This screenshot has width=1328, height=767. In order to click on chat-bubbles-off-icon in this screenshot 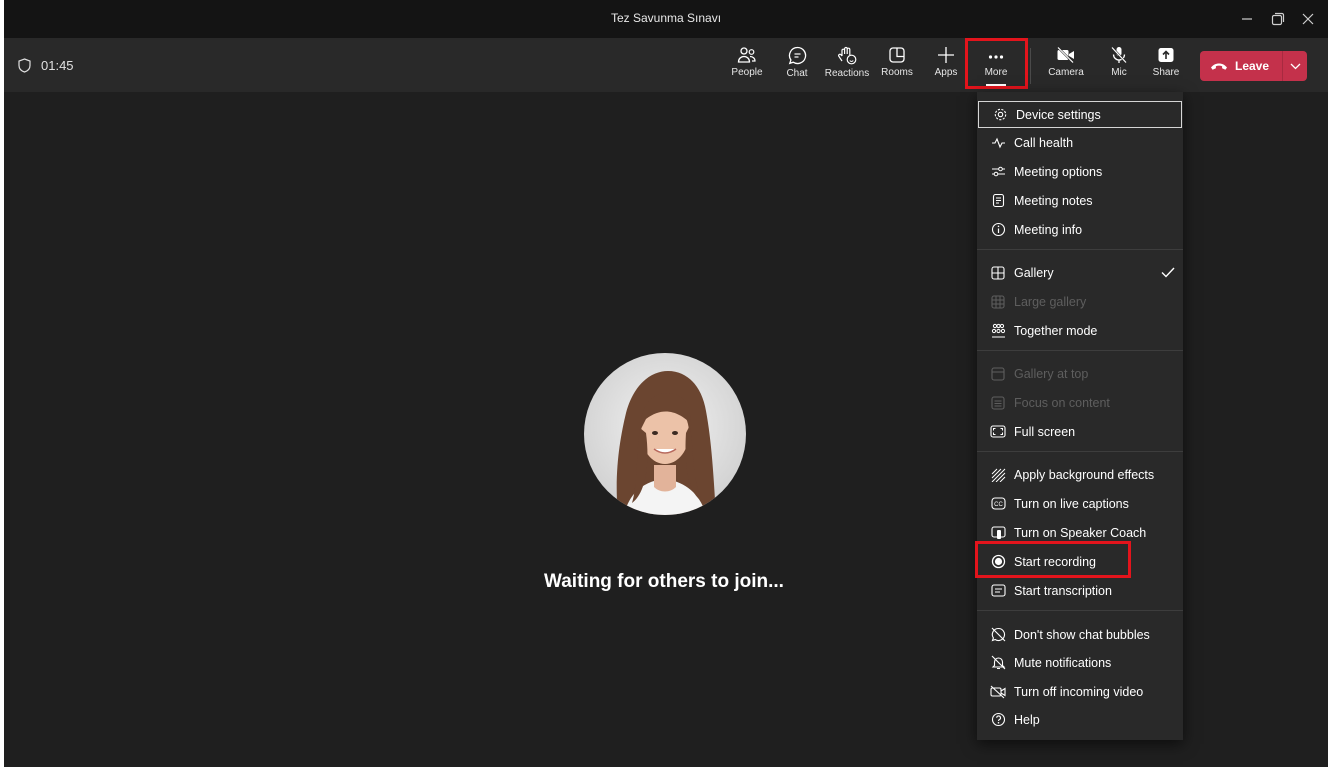, I will do `click(998, 635)`.